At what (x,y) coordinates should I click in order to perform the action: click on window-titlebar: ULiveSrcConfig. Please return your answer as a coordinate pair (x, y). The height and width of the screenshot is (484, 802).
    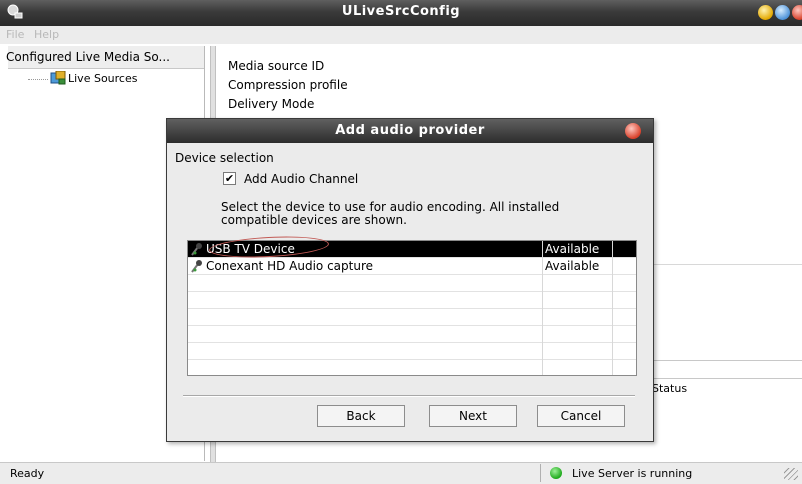
    Looking at the image, I should click on (401, 13).